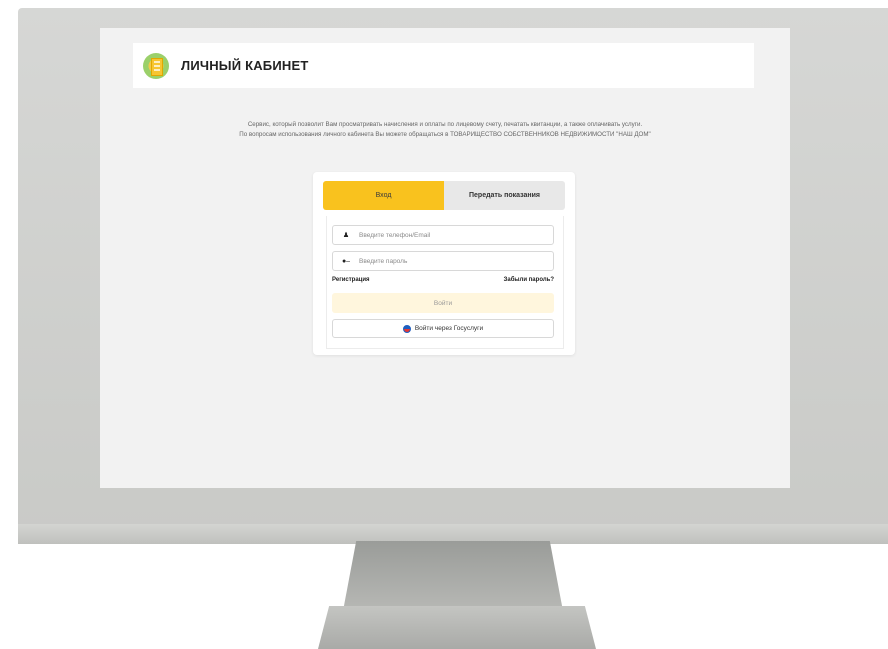 The height and width of the screenshot is (649, 888). What do you see at coordinates (245, 65) in the screenshot?
I see `page-title: ЛИЧНЫЙ КАБИНЕТ` at bounding box center [245, 65].